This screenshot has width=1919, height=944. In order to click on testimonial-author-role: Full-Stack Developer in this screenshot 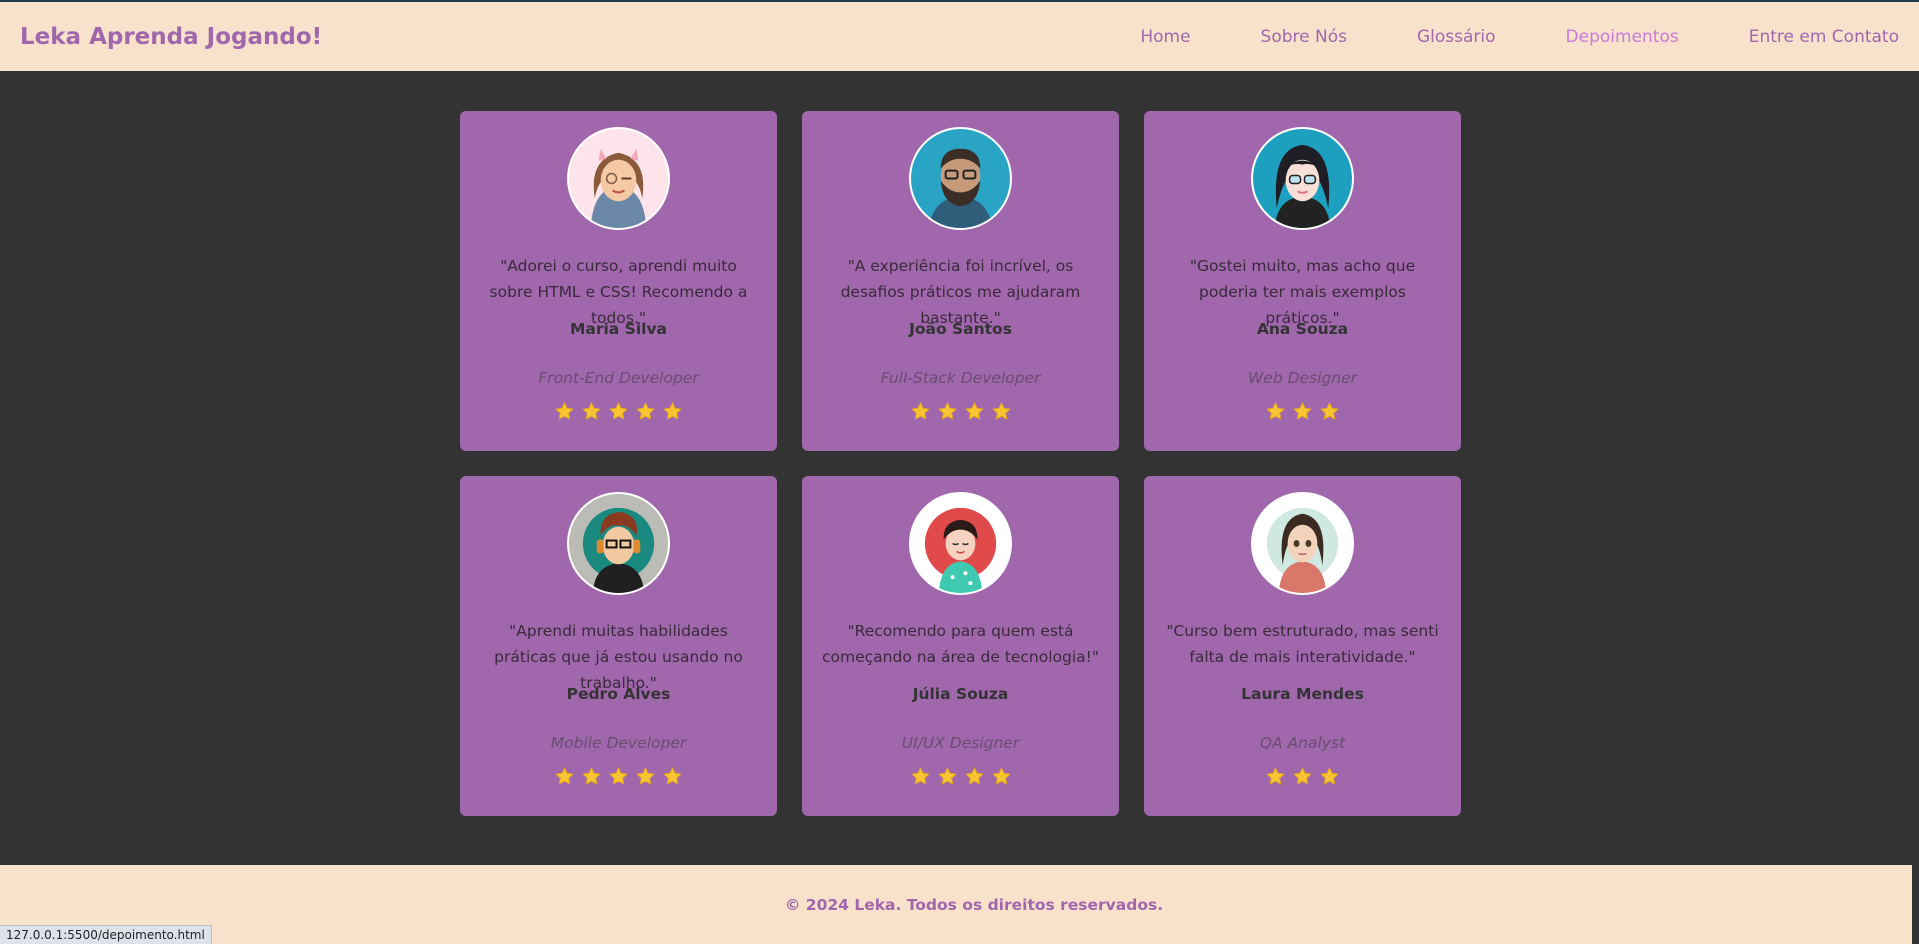, I will do `click(960, 378)`.